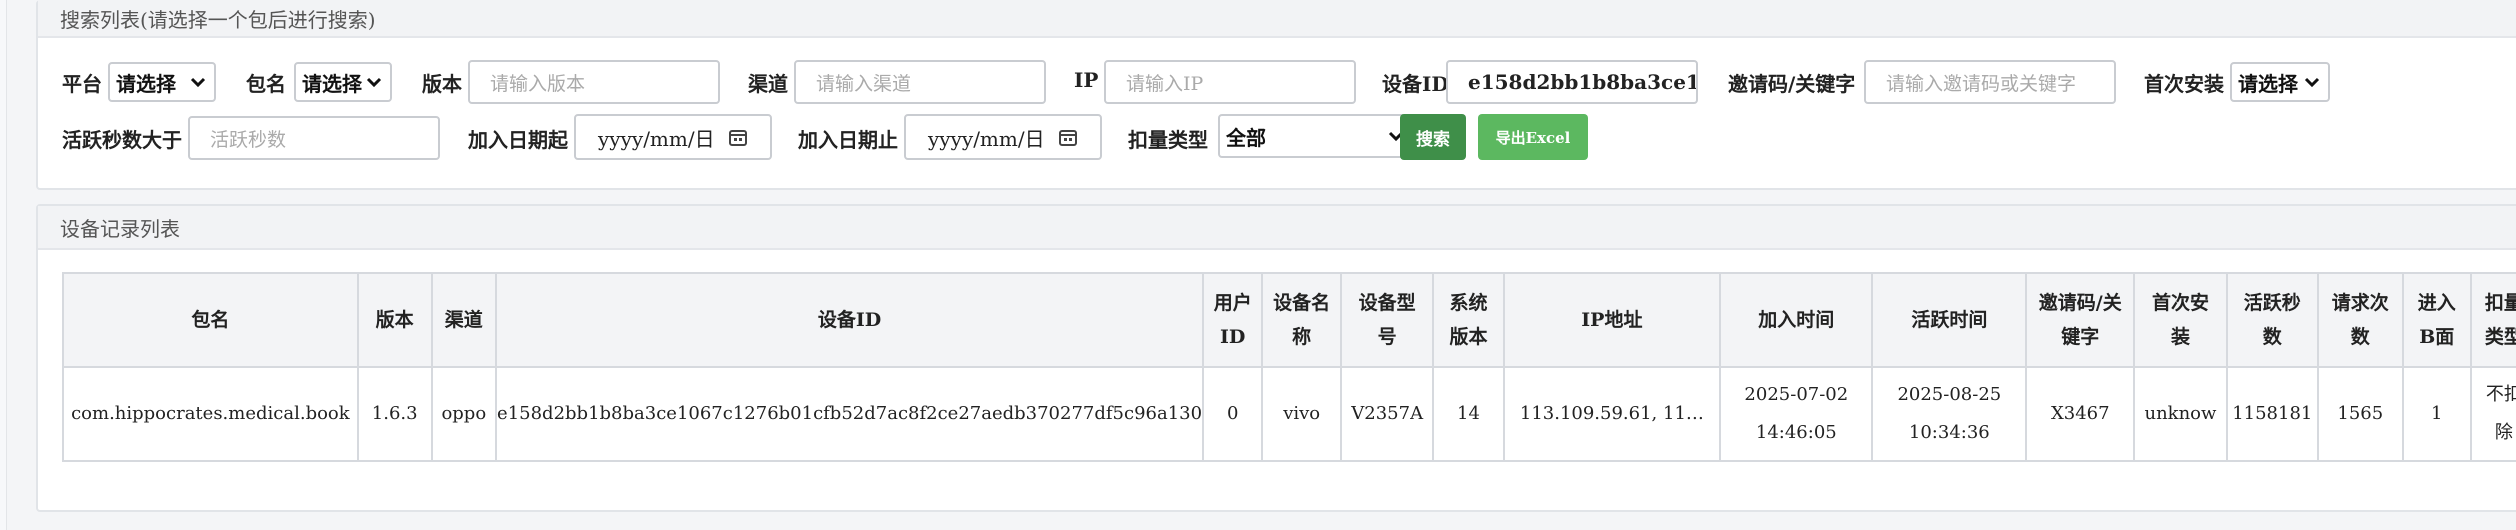  I want to click on invite-code-label: 邀请码/关键字, so click(1792, 84).